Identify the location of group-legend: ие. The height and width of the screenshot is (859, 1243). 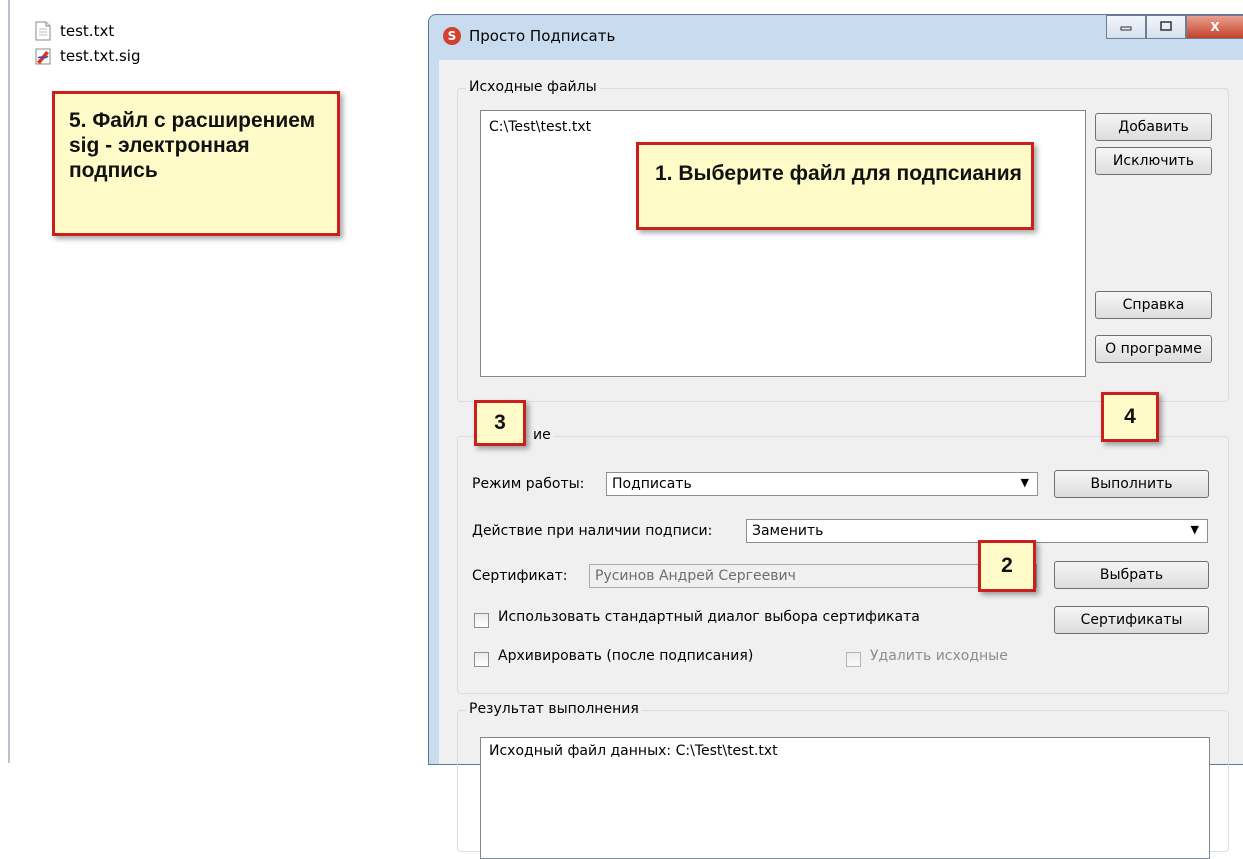
(542, 435).